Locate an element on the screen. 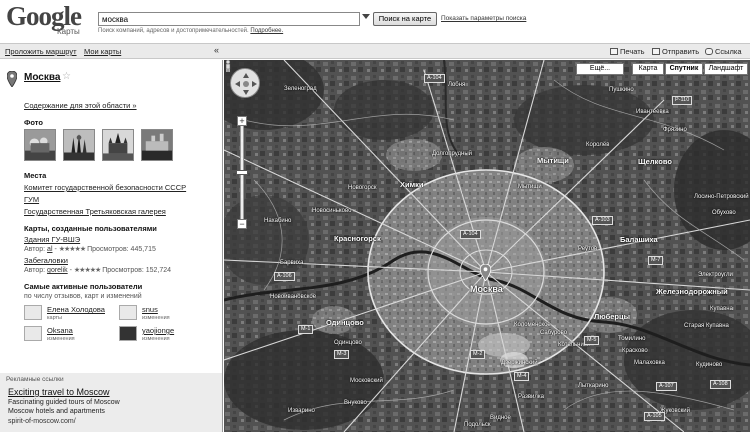 The image size is (750, 432). user-name-link: yaojionge is located at coordinates (158, 330).